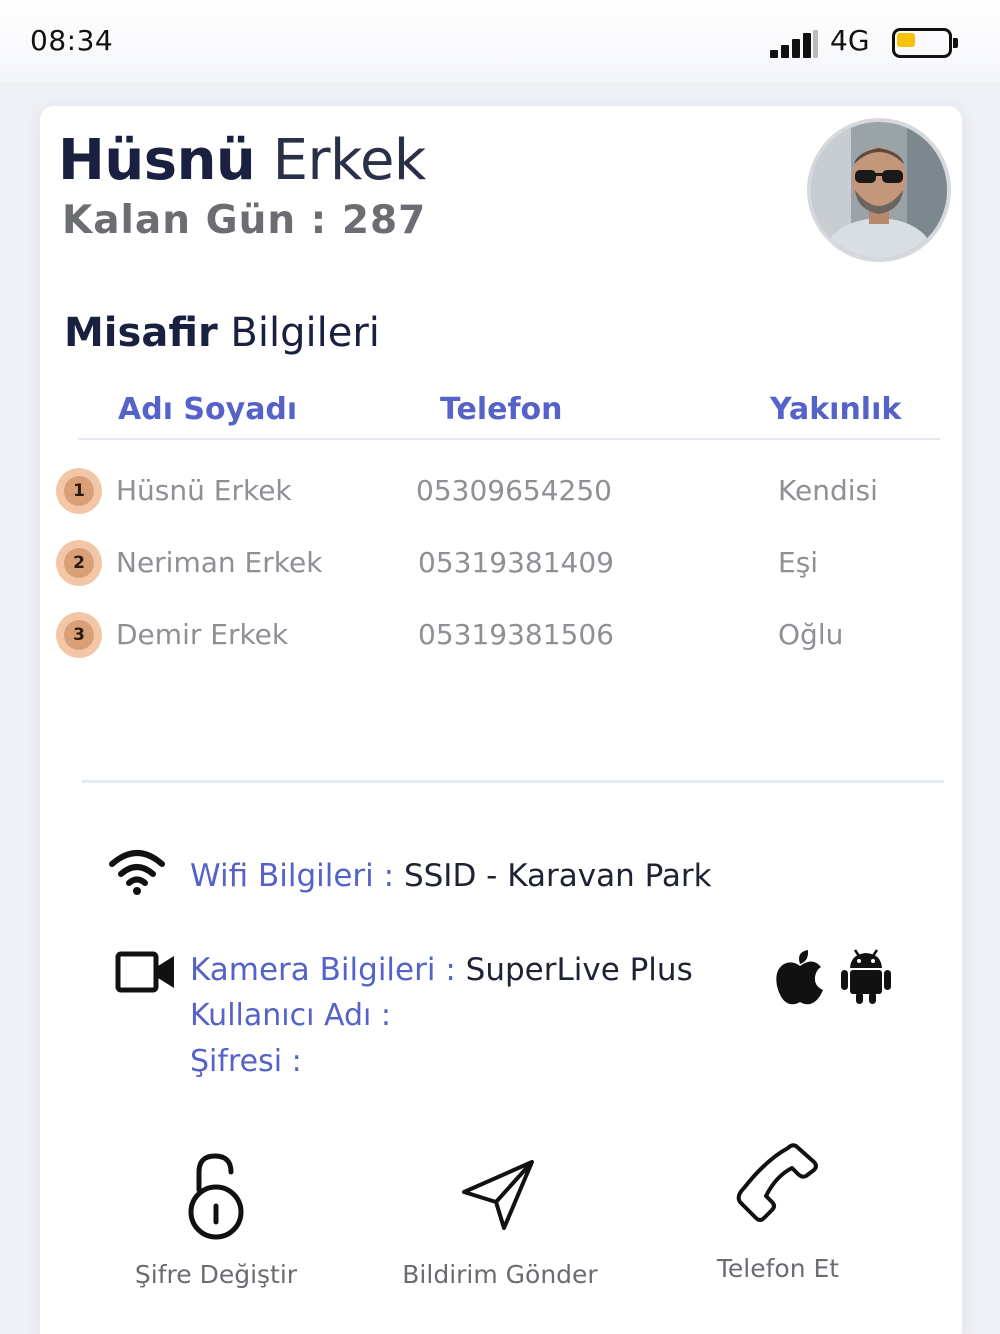 The width and height of the screenshot is (1000, 1334). What do you see at coordinates (798, 562) in the screenshot?
I see `guest-relation: Eşi` at bounding box center [798, 562].